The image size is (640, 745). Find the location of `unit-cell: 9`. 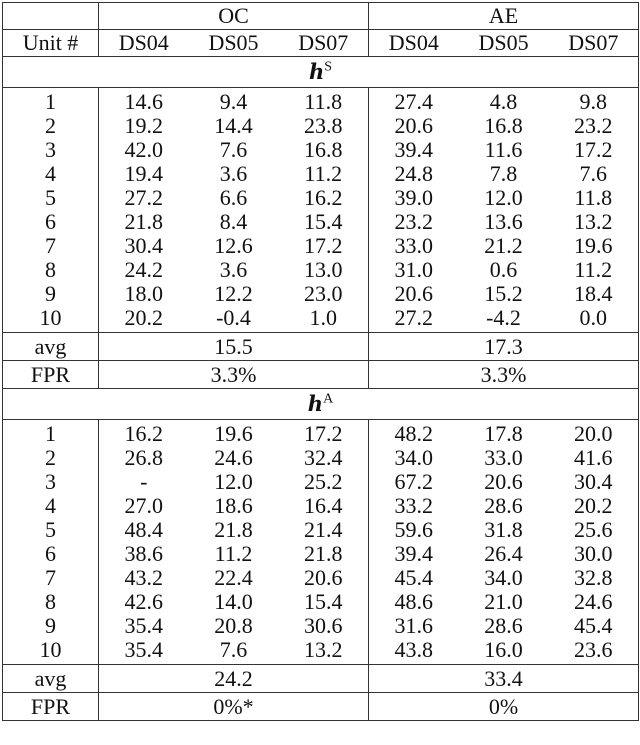

unit-cell: 9 is located at coordinates (50, 294).